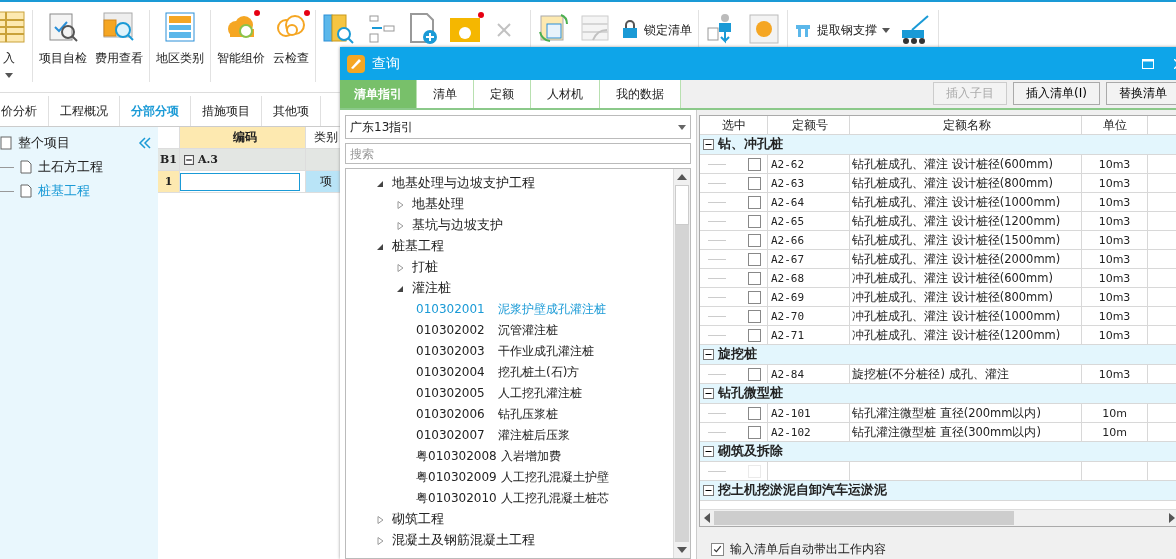 Image resolution: width=1176 pixels, height=559 pixels. What do you see at coordinates (512, 498) in the screenshot?
I see `guide-item: 粤010302010 人工挖孔混凝土桩芯` at bounding box center [512, 498].